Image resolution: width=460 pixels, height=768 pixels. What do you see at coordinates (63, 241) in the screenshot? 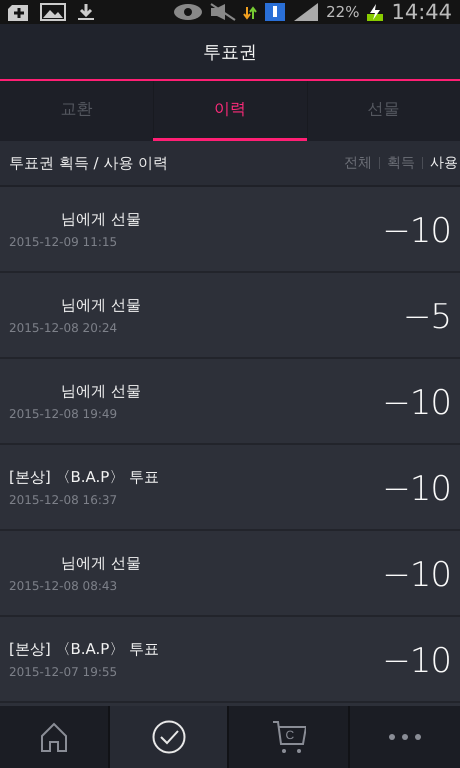
I see `history-date: 2015-12-09 11:15` at bounding box center [63, 241].